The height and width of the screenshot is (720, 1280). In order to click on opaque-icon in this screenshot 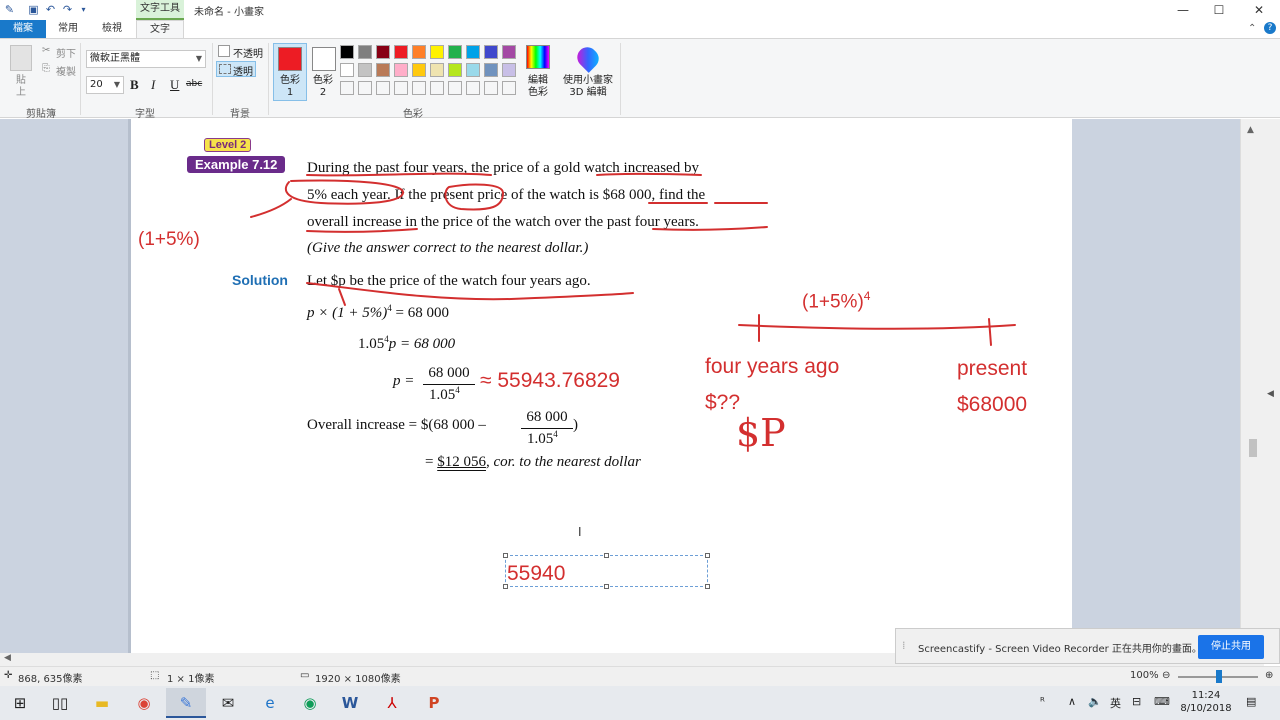, I will do `click(224, 51)`.